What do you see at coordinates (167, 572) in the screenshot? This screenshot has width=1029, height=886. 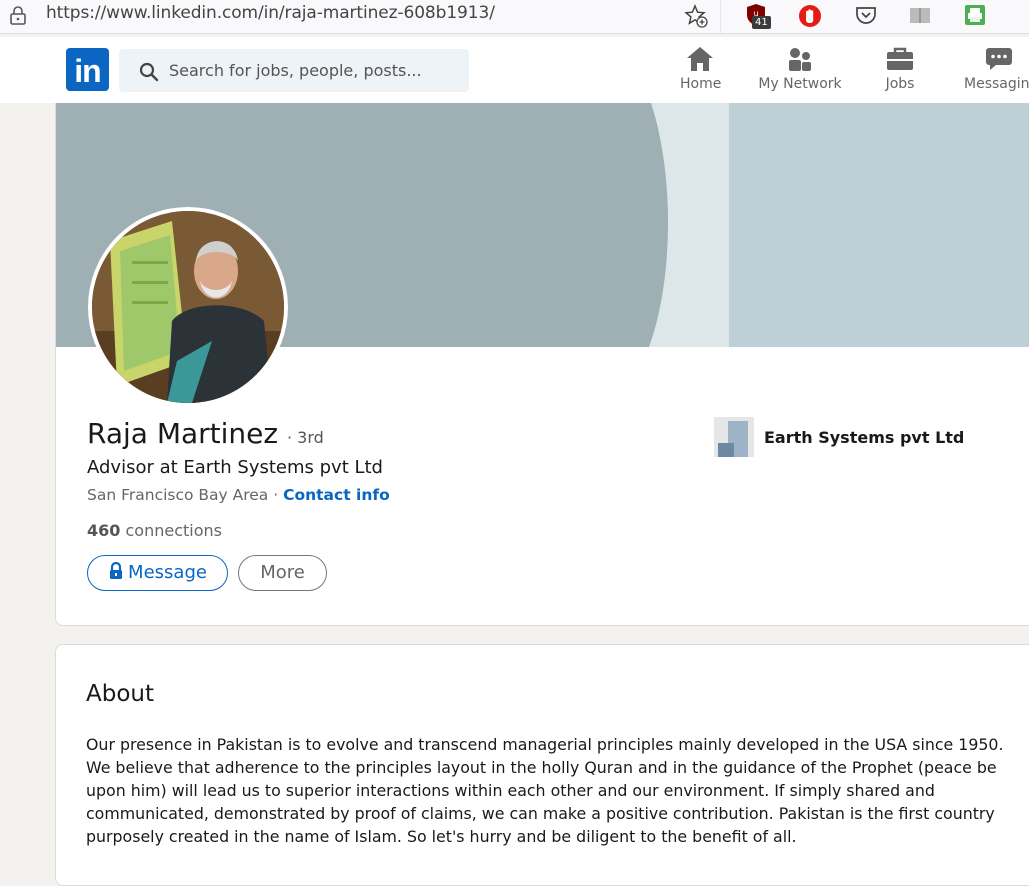 I see `message-button-label: Message` at bounding box center [167, 572].